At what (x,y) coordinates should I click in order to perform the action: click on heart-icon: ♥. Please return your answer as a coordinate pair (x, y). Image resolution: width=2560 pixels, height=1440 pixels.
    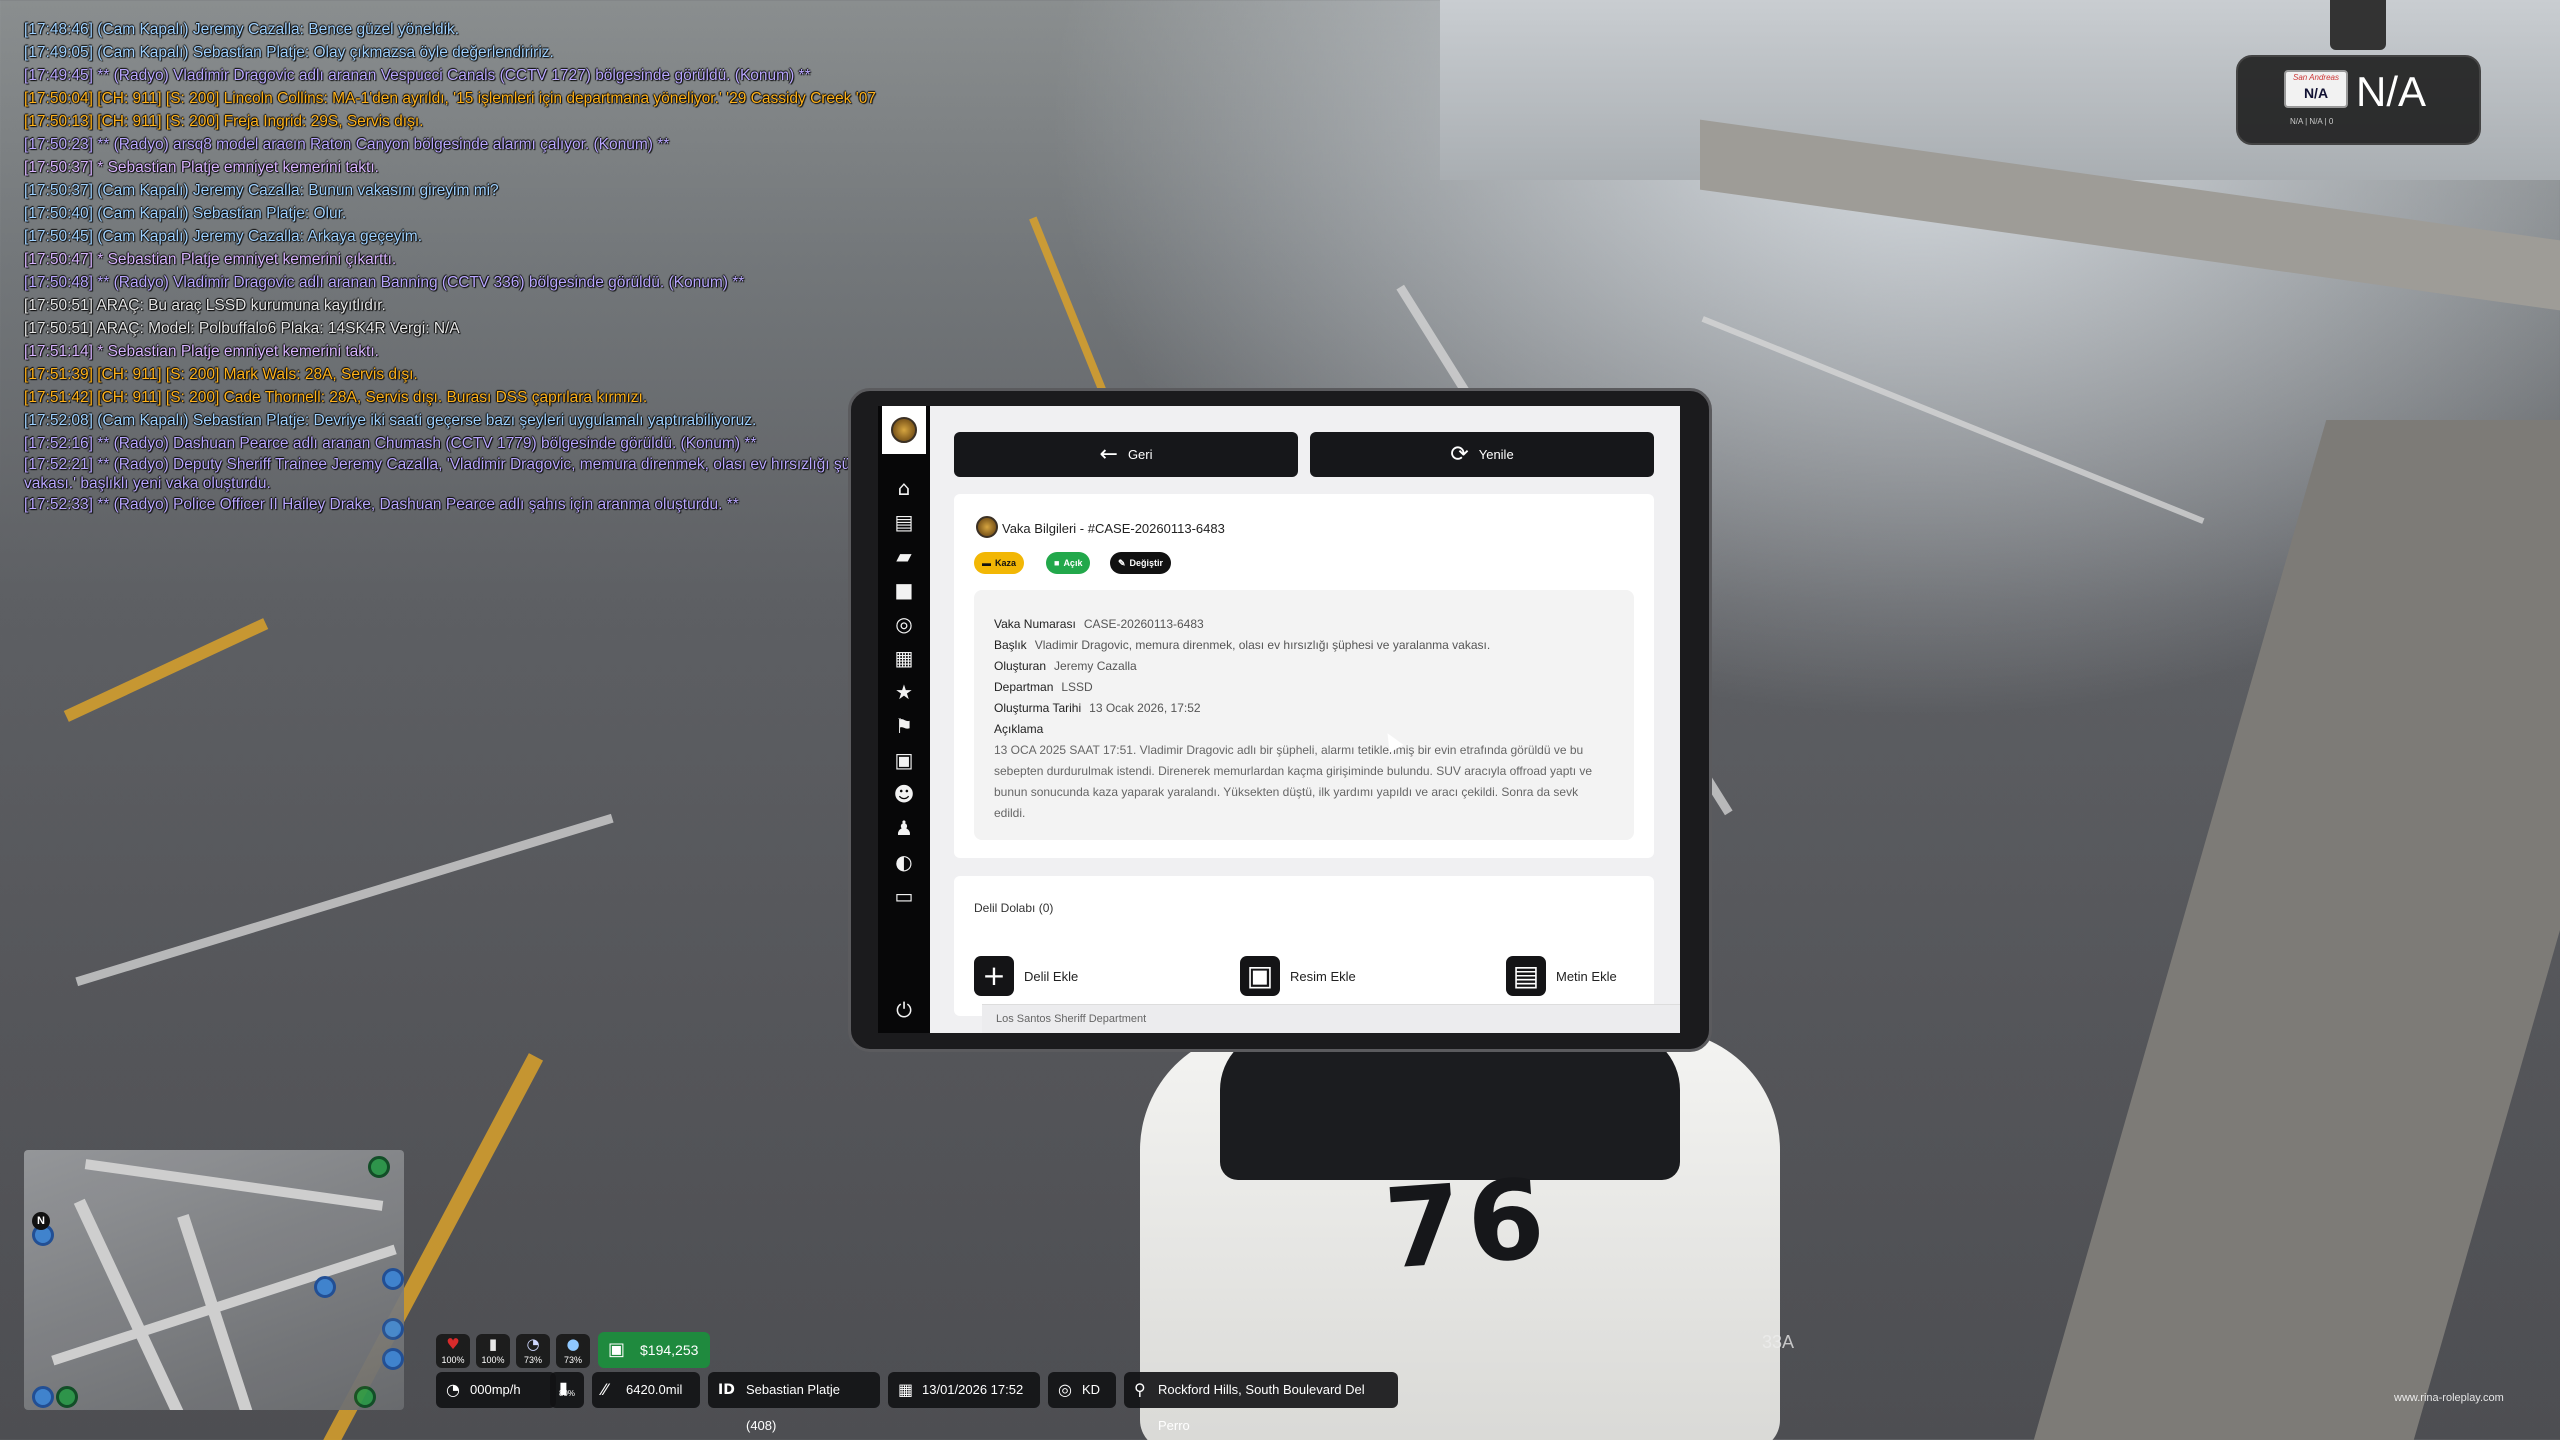
    Looking at the image, I should click on (453, 1344).